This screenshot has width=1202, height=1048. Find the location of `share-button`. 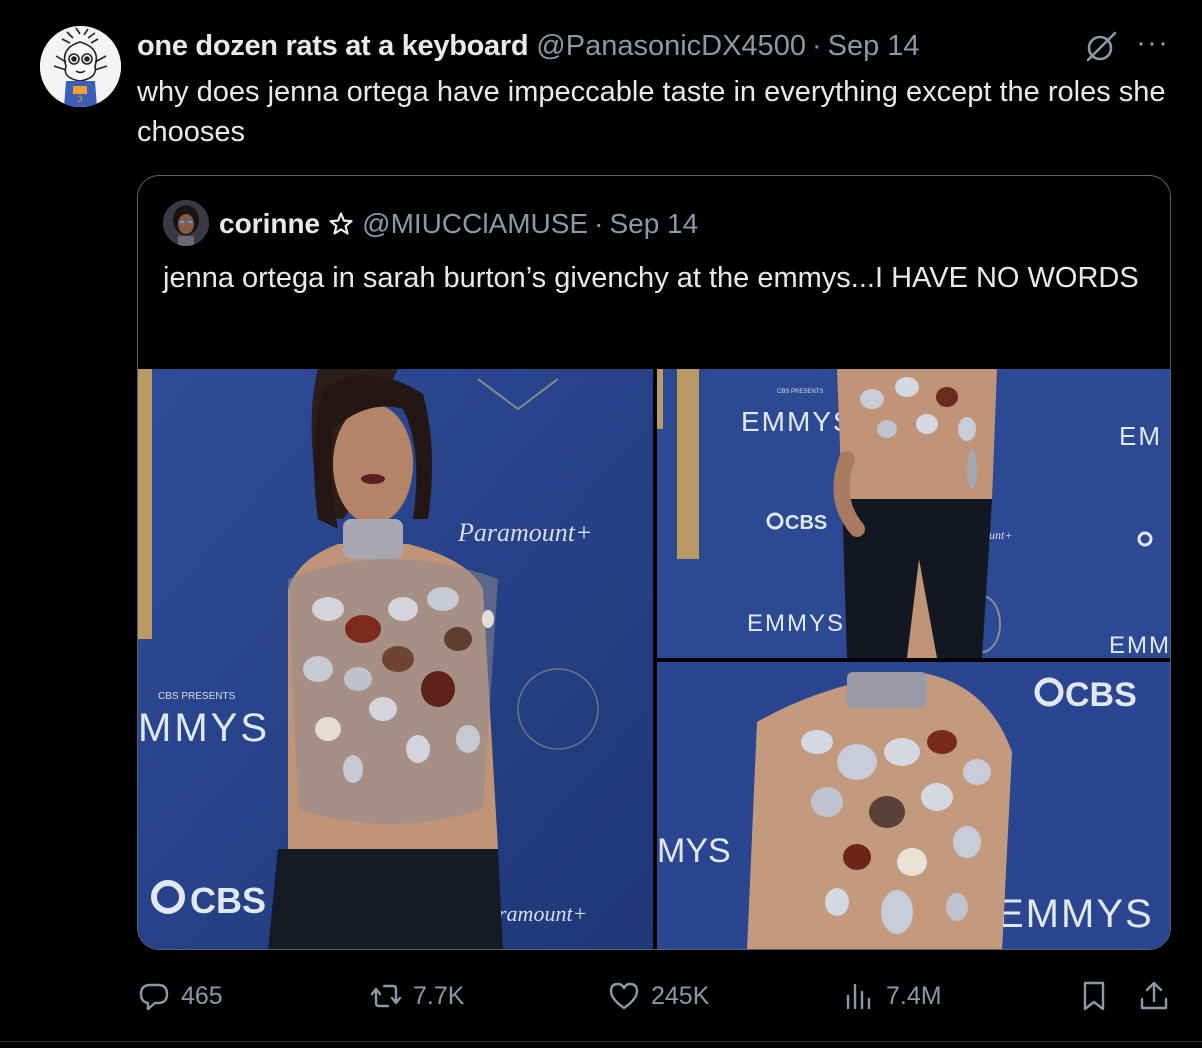

share-button is located at coordinates (1154, 996).